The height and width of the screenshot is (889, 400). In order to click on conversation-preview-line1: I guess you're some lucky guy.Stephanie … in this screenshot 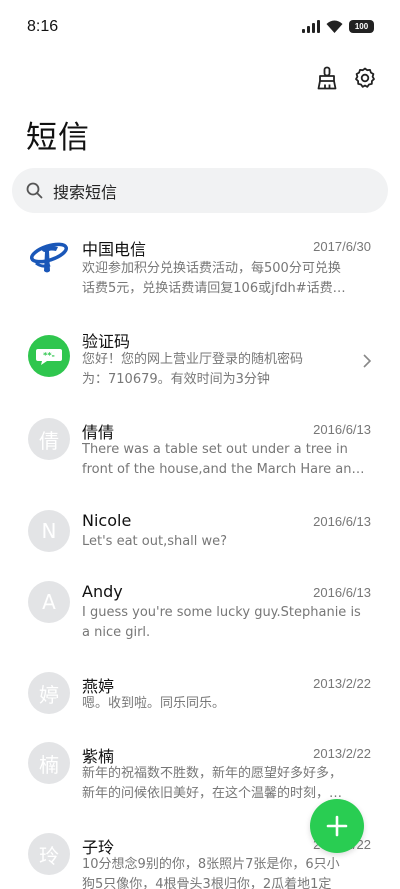, I will do `click(221, 612)`.